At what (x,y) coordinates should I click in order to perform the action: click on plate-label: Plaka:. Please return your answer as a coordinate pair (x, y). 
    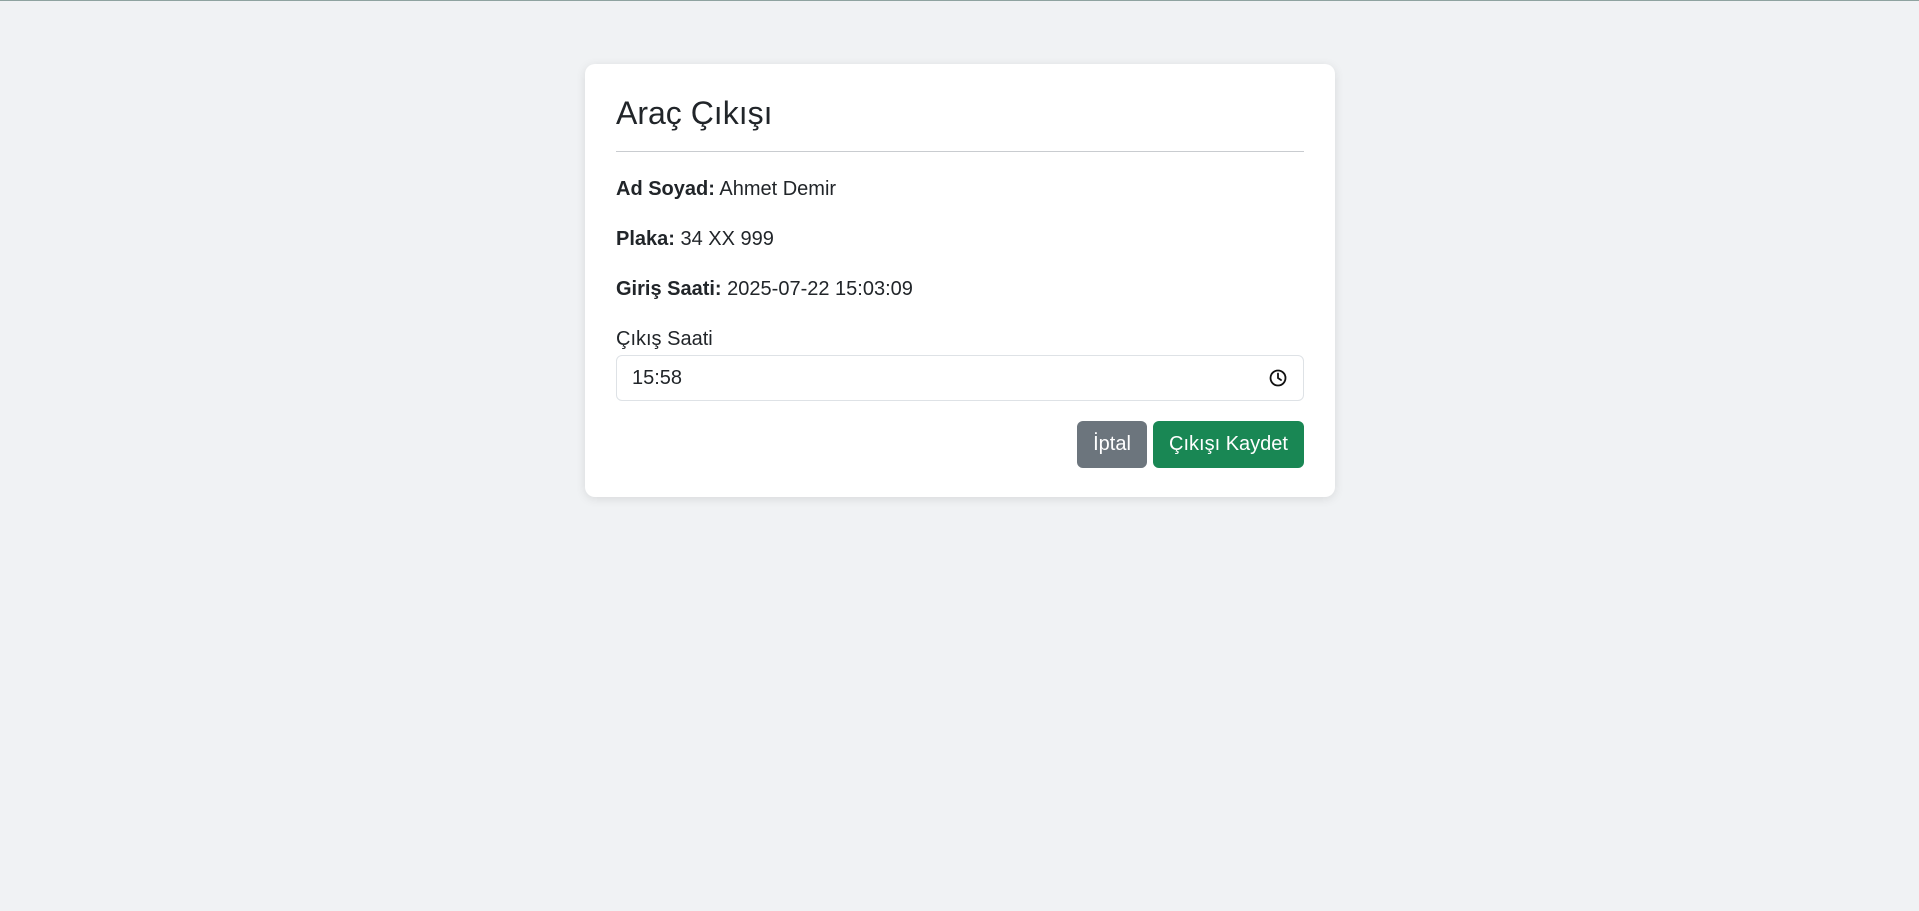
    Looking at the image, I should click on (645, 239).